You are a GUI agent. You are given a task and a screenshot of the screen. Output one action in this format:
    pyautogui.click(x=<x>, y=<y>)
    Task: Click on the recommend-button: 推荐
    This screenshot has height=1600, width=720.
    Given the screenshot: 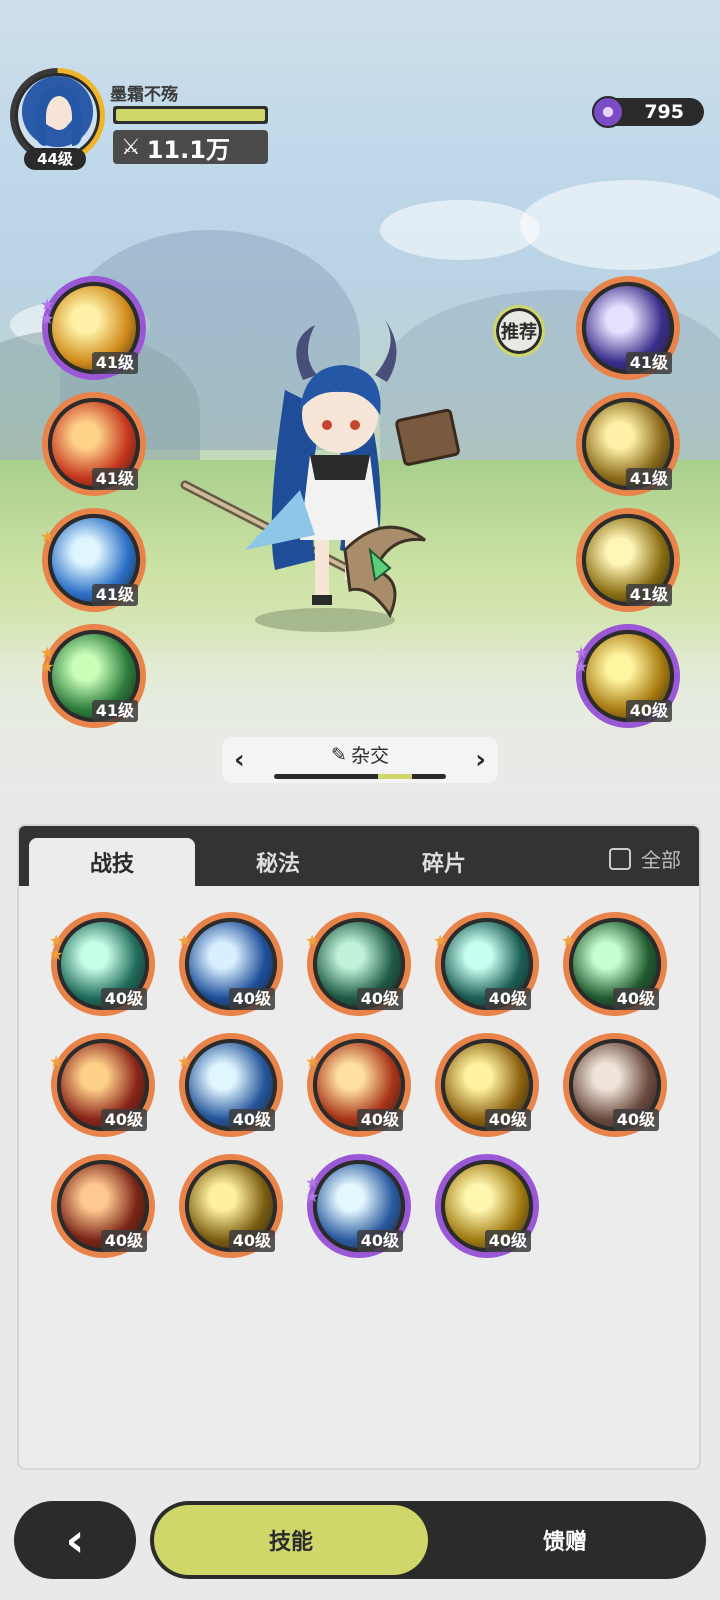 What is the action you would take?
    pyautogui.click(x=519, y=331)
    